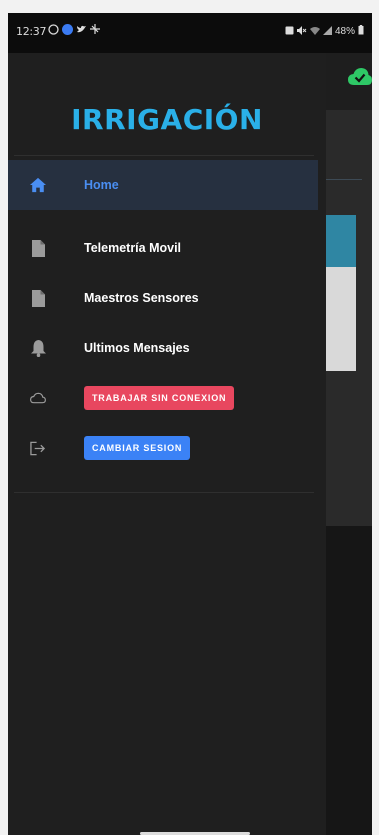  I want to click on drawer-divider-bottom, so click(164, 492).